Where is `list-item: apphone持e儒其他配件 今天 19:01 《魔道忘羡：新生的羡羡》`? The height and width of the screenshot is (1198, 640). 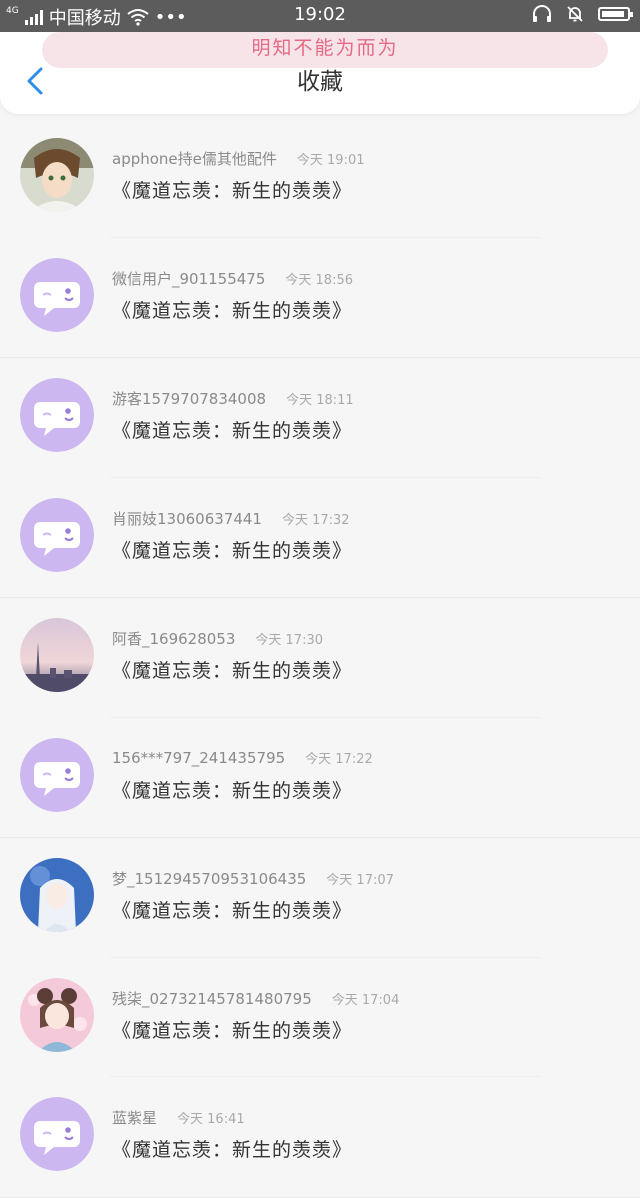 list-item: apphone持e儒其他配件 今天 19:01 《魔道忘羡：新生的羡羡》 is located at coordinates (320, 178).